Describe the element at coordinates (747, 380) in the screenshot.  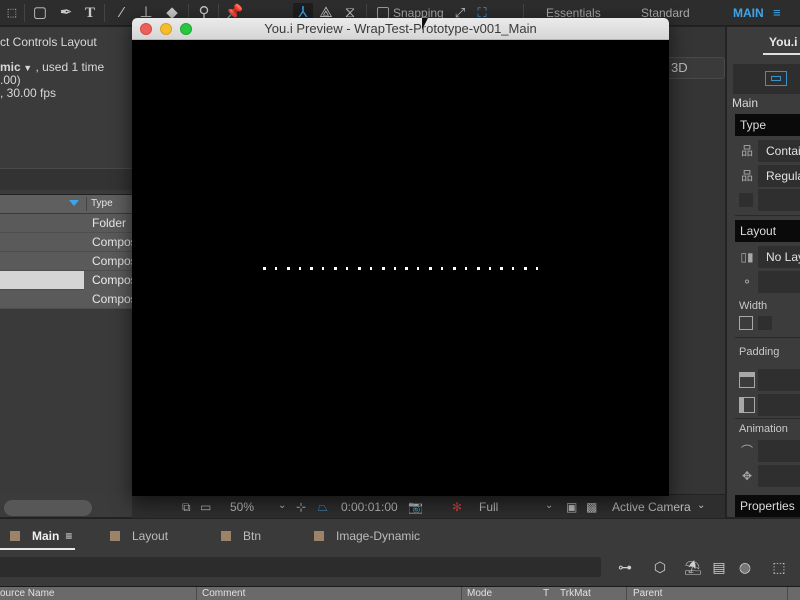
I see `padding-top-icon` at that location.